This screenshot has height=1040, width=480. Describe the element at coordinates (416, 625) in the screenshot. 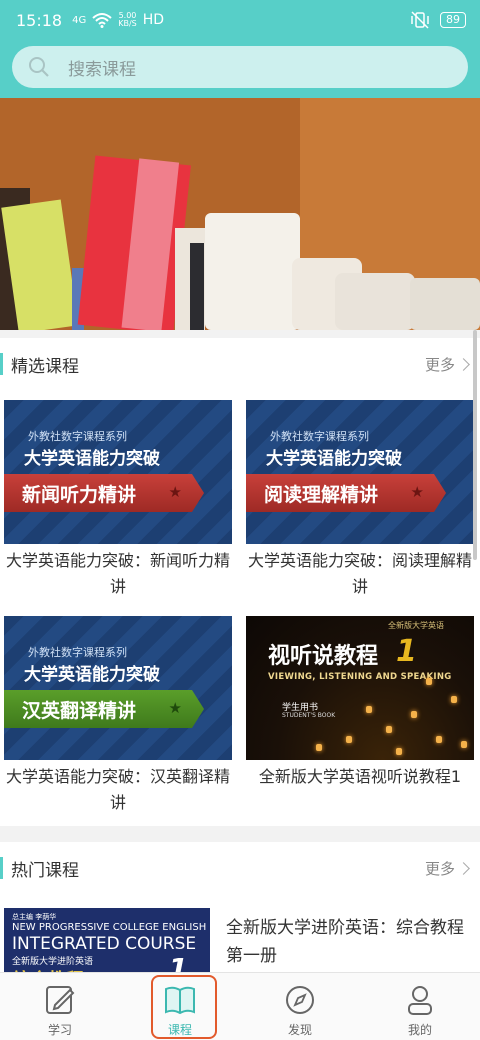

I see `cover-series: 全新版大学英语` at that location.